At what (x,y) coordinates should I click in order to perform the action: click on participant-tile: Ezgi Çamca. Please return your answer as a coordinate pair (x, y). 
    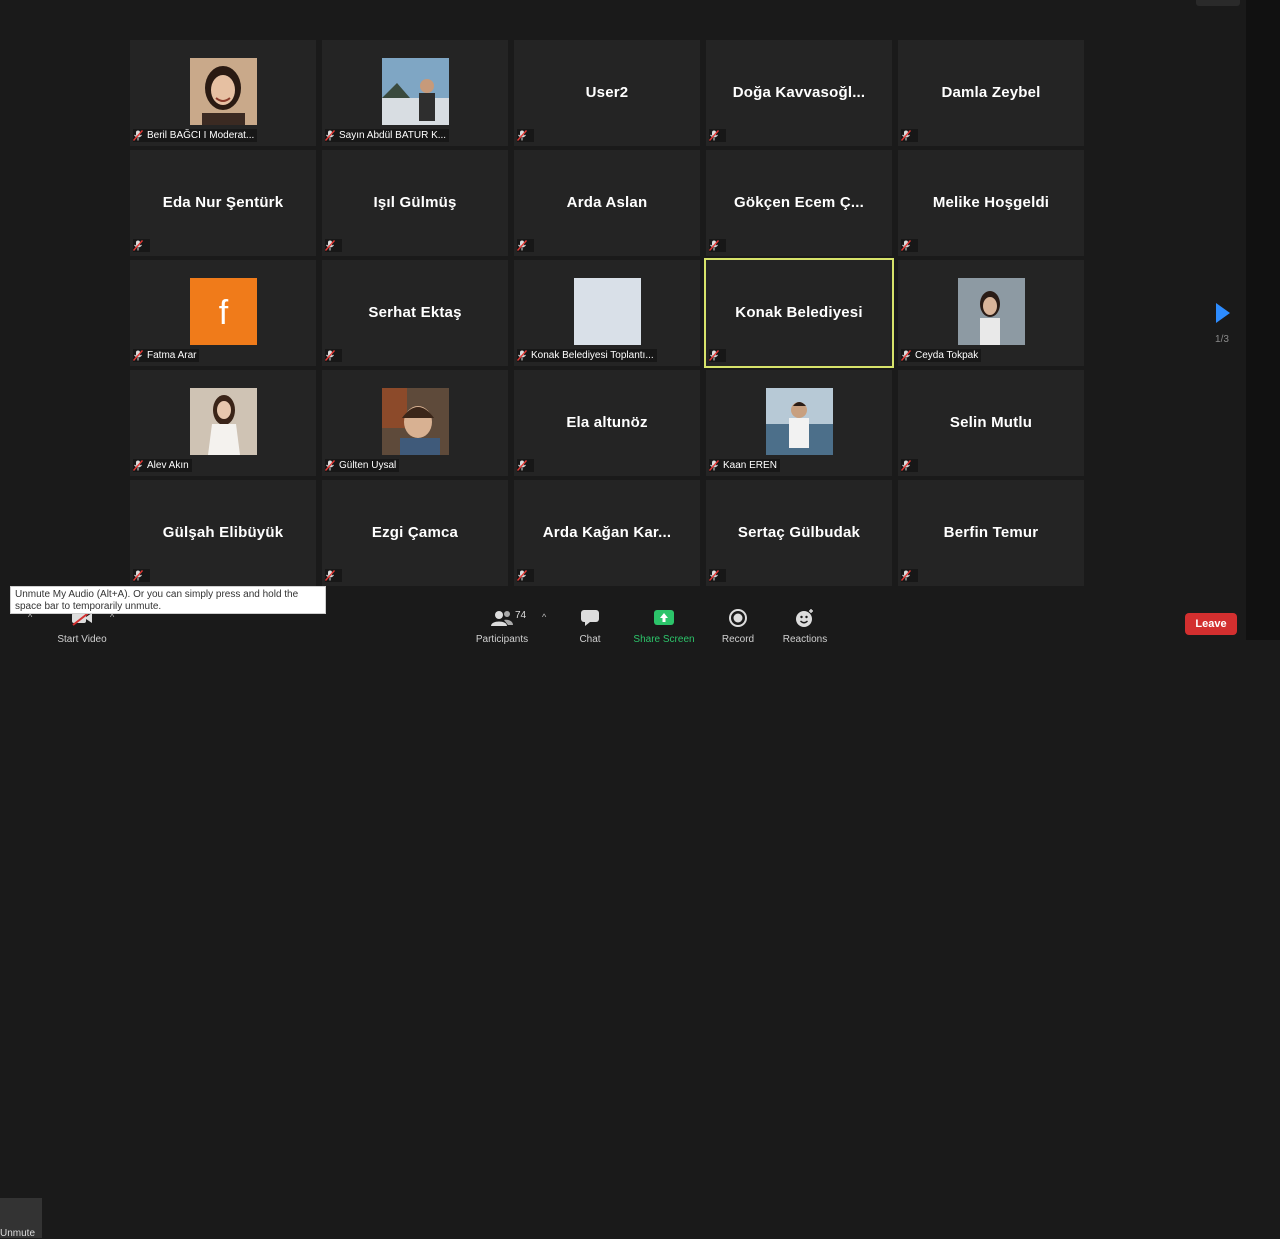
    Looking at the image, I should click on (415, 533).